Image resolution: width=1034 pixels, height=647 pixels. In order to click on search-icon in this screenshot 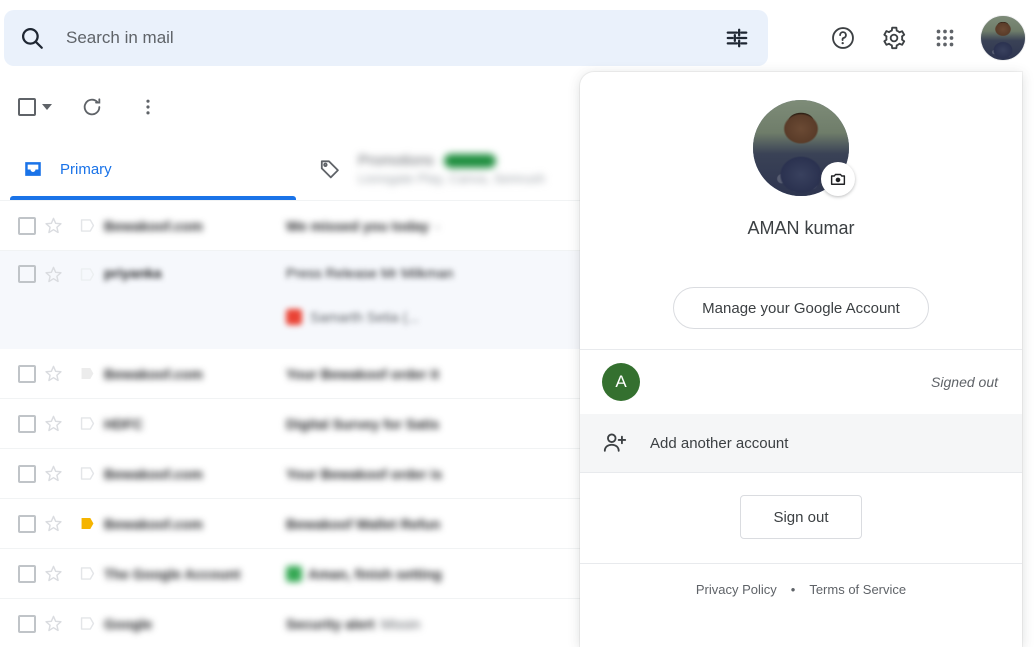, I will do `click(32, 38)`.